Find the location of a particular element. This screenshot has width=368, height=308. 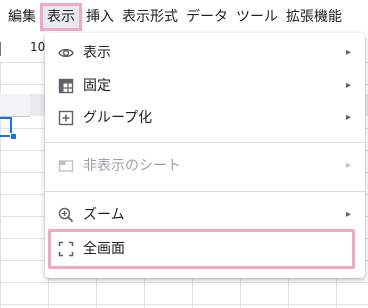

select-all-corner is located at coordinates (15, 105).